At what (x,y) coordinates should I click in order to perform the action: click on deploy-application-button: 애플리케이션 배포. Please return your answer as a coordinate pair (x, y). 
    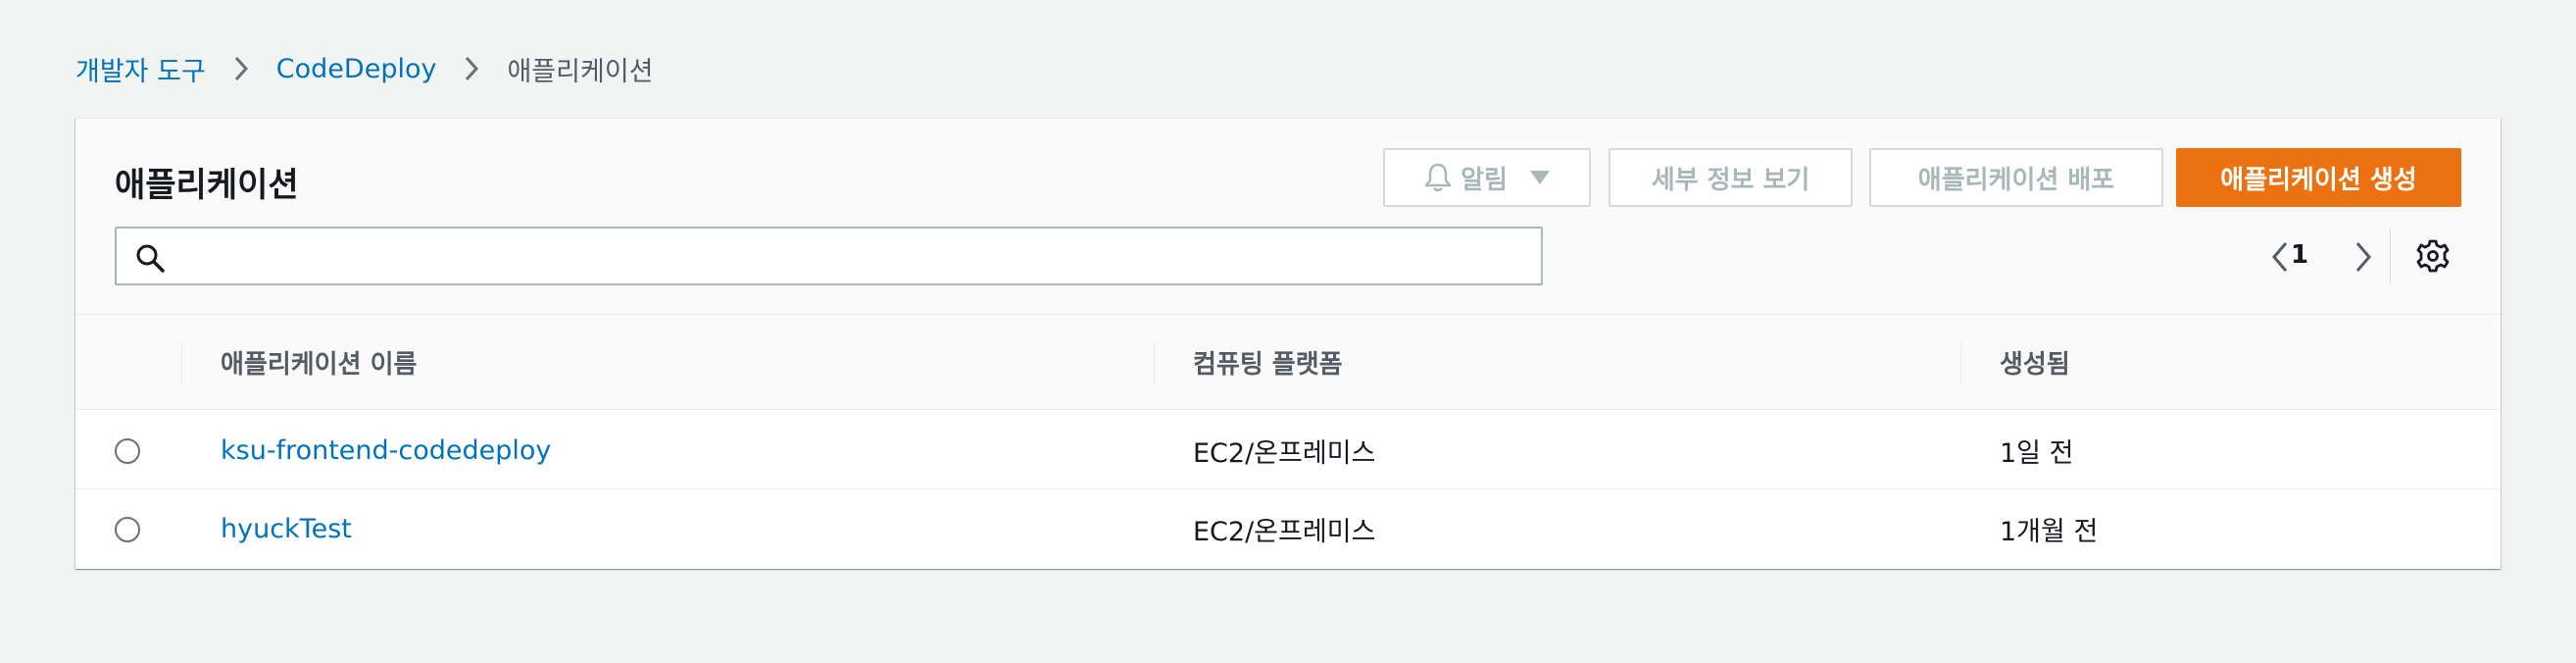
    Looking at the image, I should click on (2016, 177).